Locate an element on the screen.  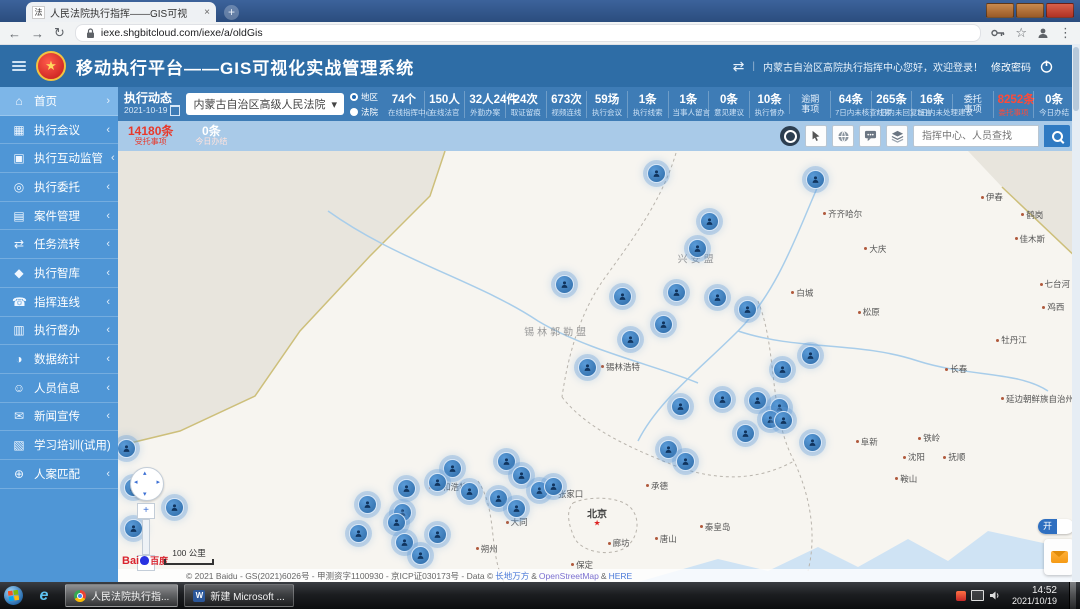
sidebar-item: ▧ 学习培训(试用) ‹ is located at coordinates (61, 445).